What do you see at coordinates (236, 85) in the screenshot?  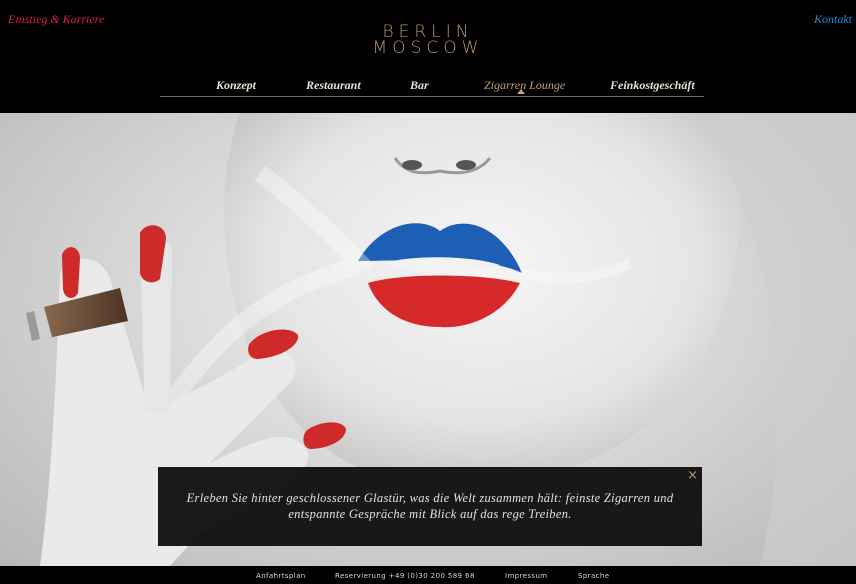 I see `nav-item-konzept: Konzept` at bounding box center [236, 85].